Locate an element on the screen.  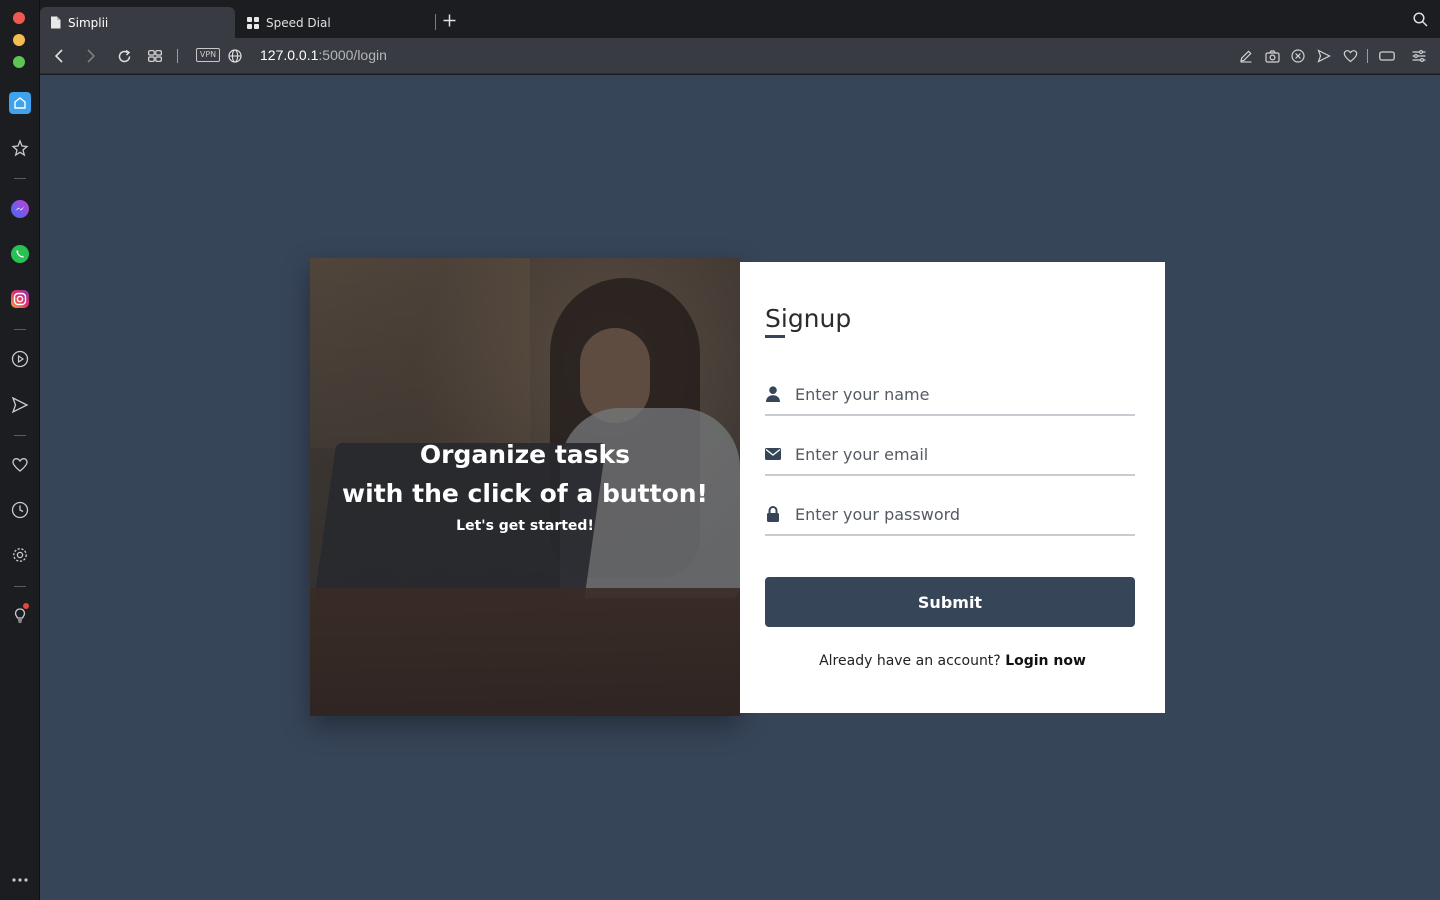
url-path: :5000/login is located at coordinates (352, 55).